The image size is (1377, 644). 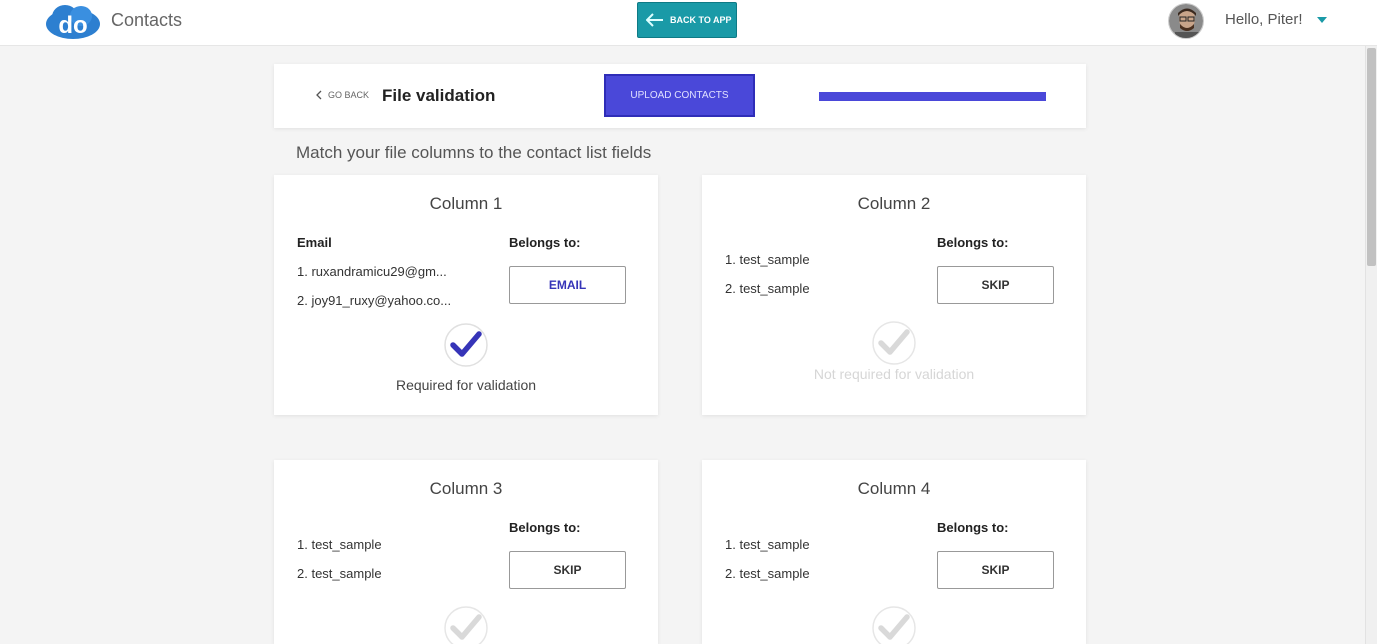 I want to click on page-title: File validation, so click(x=439, y=95).